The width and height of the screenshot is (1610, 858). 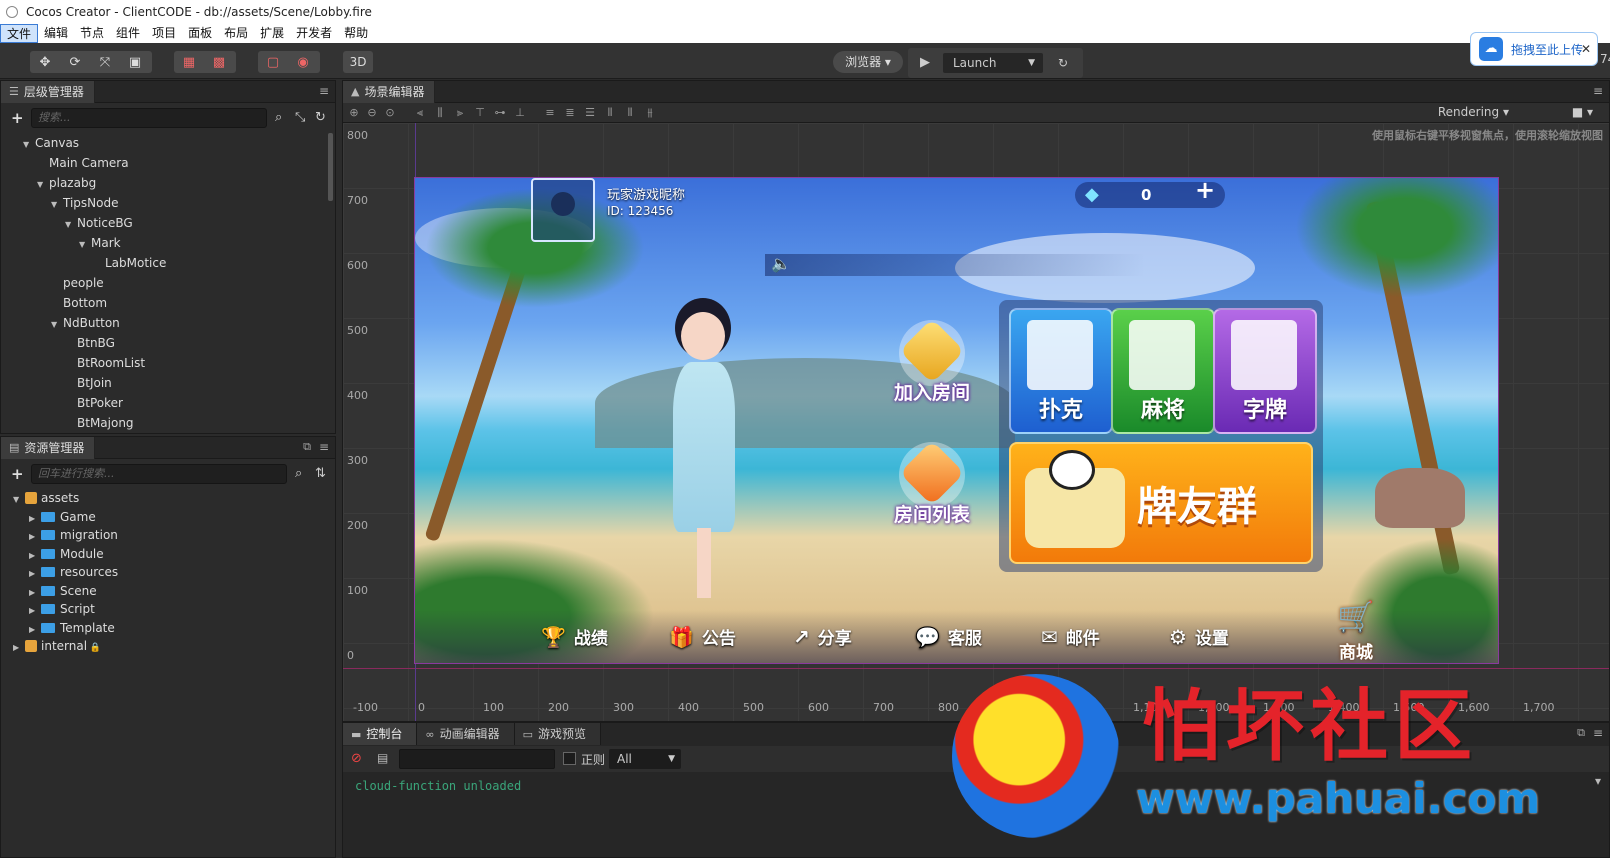 What do you see at coordinates (650, 113) in the screenshot?
I see `distribute-right-icon: ⫵` at bounding box center [650, 113].